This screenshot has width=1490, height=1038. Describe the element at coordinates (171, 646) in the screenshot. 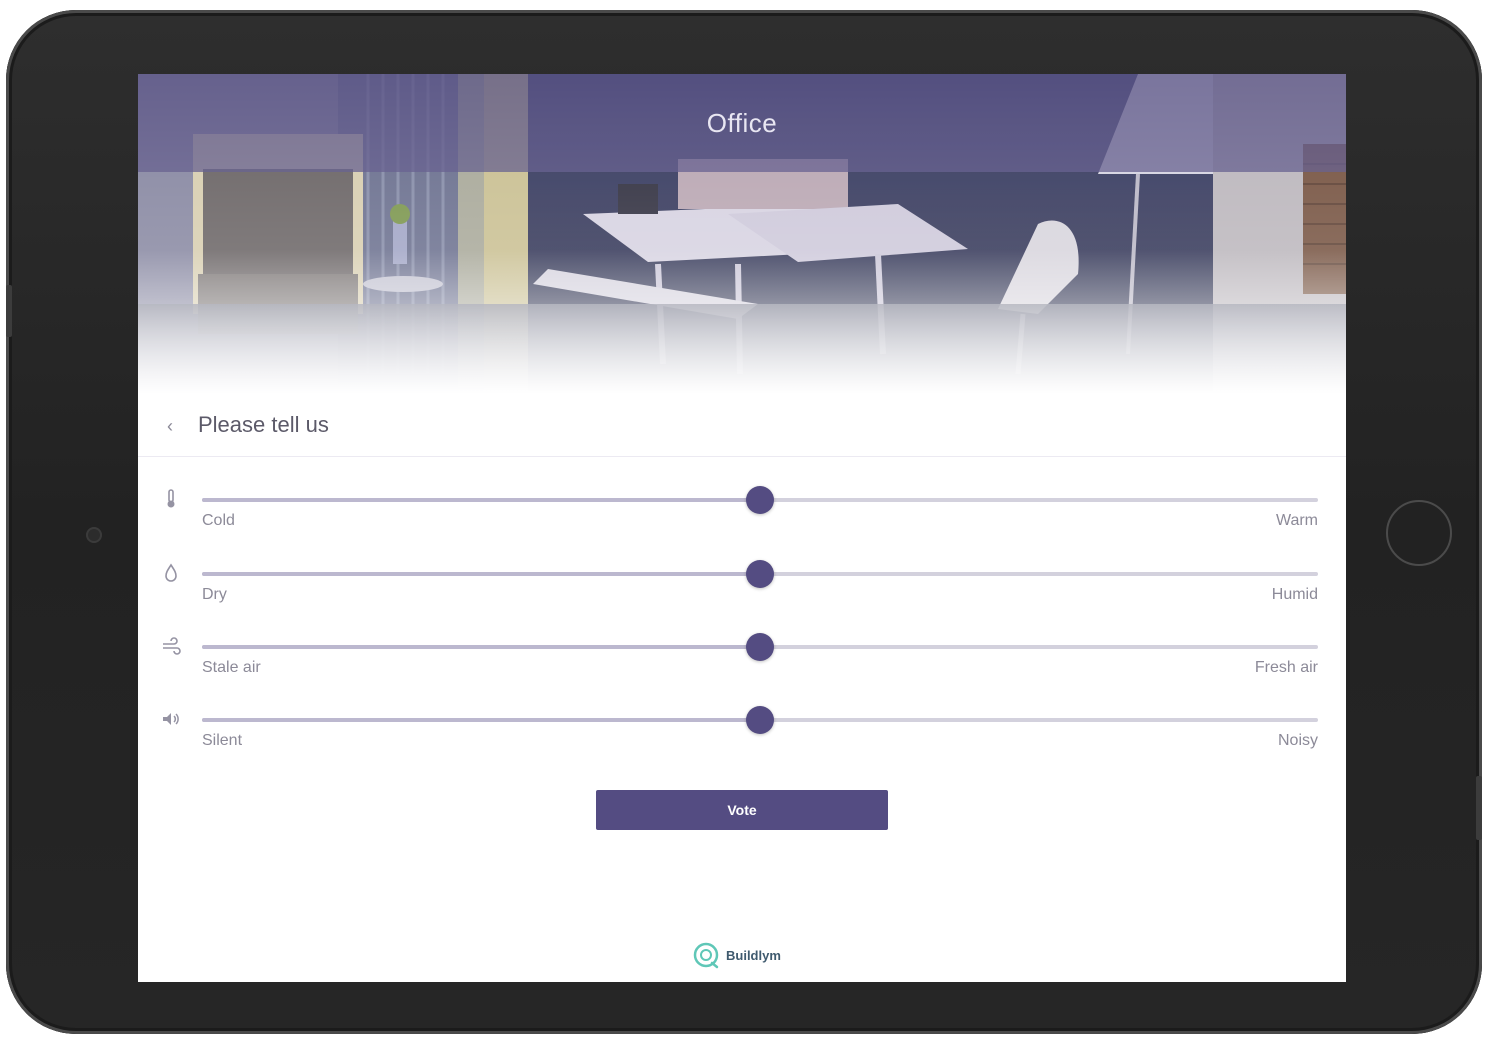

I see `wind-icon` at that location.